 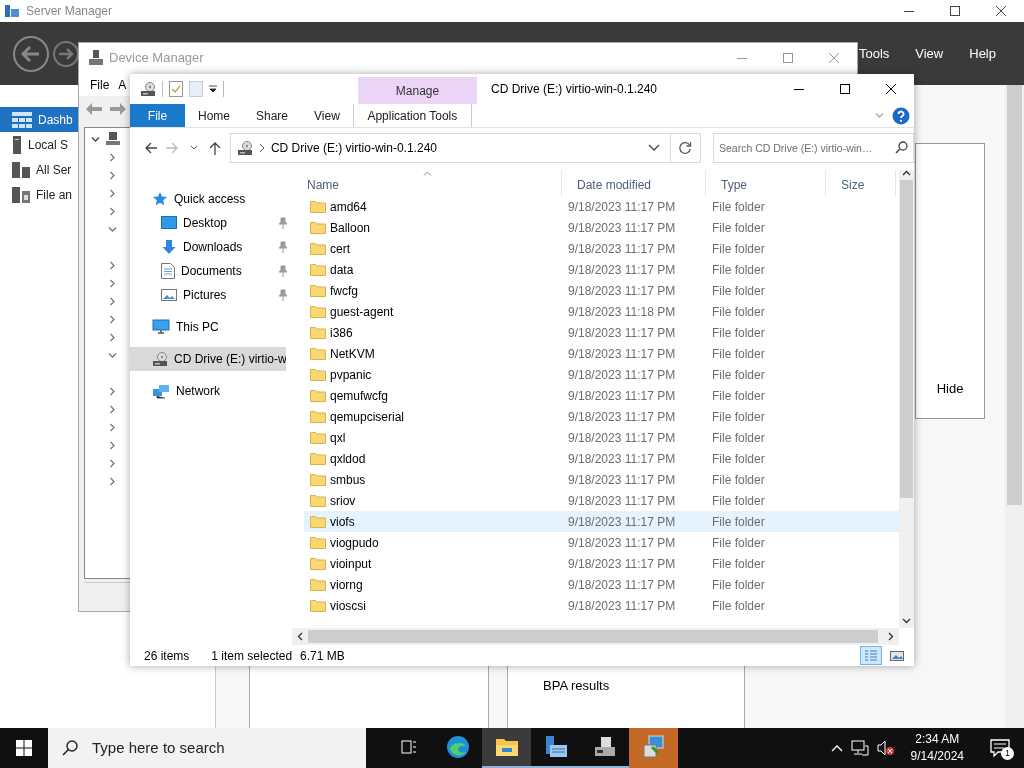 I want to click on file-row: cert 9/18/2023 11:17 PM File folder, so click(x=601, y=248).